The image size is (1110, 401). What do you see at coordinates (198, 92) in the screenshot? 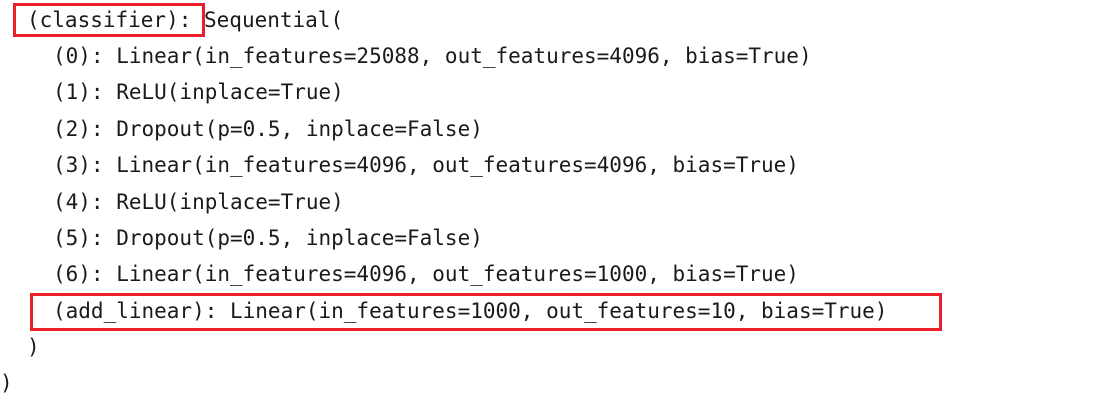
I see `layer-line-1: (1): ReLU(inplace=True)` at bounding box center [198, 92].